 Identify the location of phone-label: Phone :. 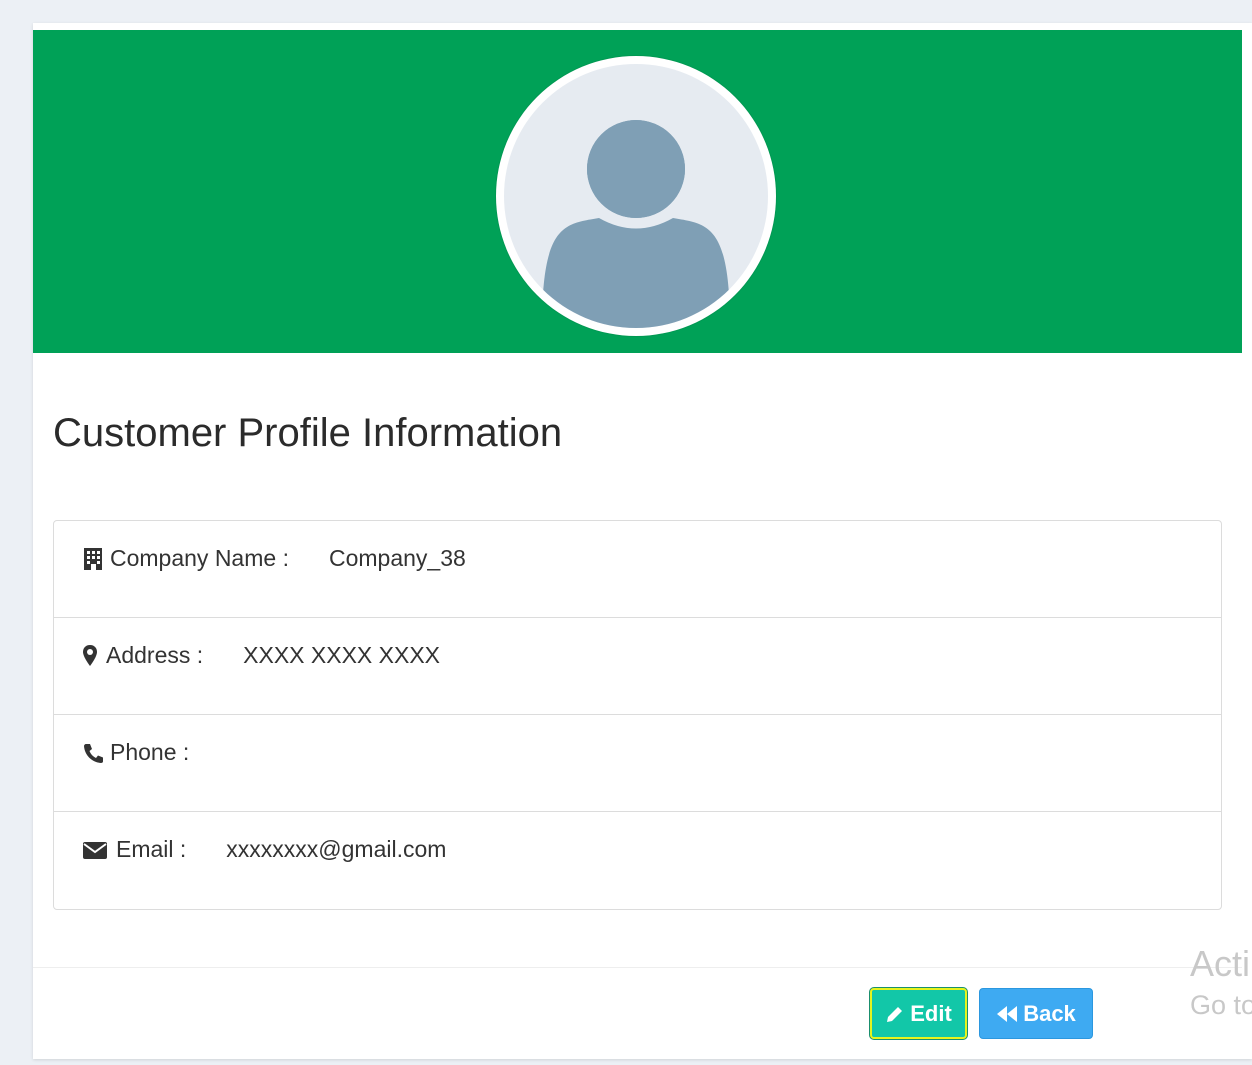
(150, 752).